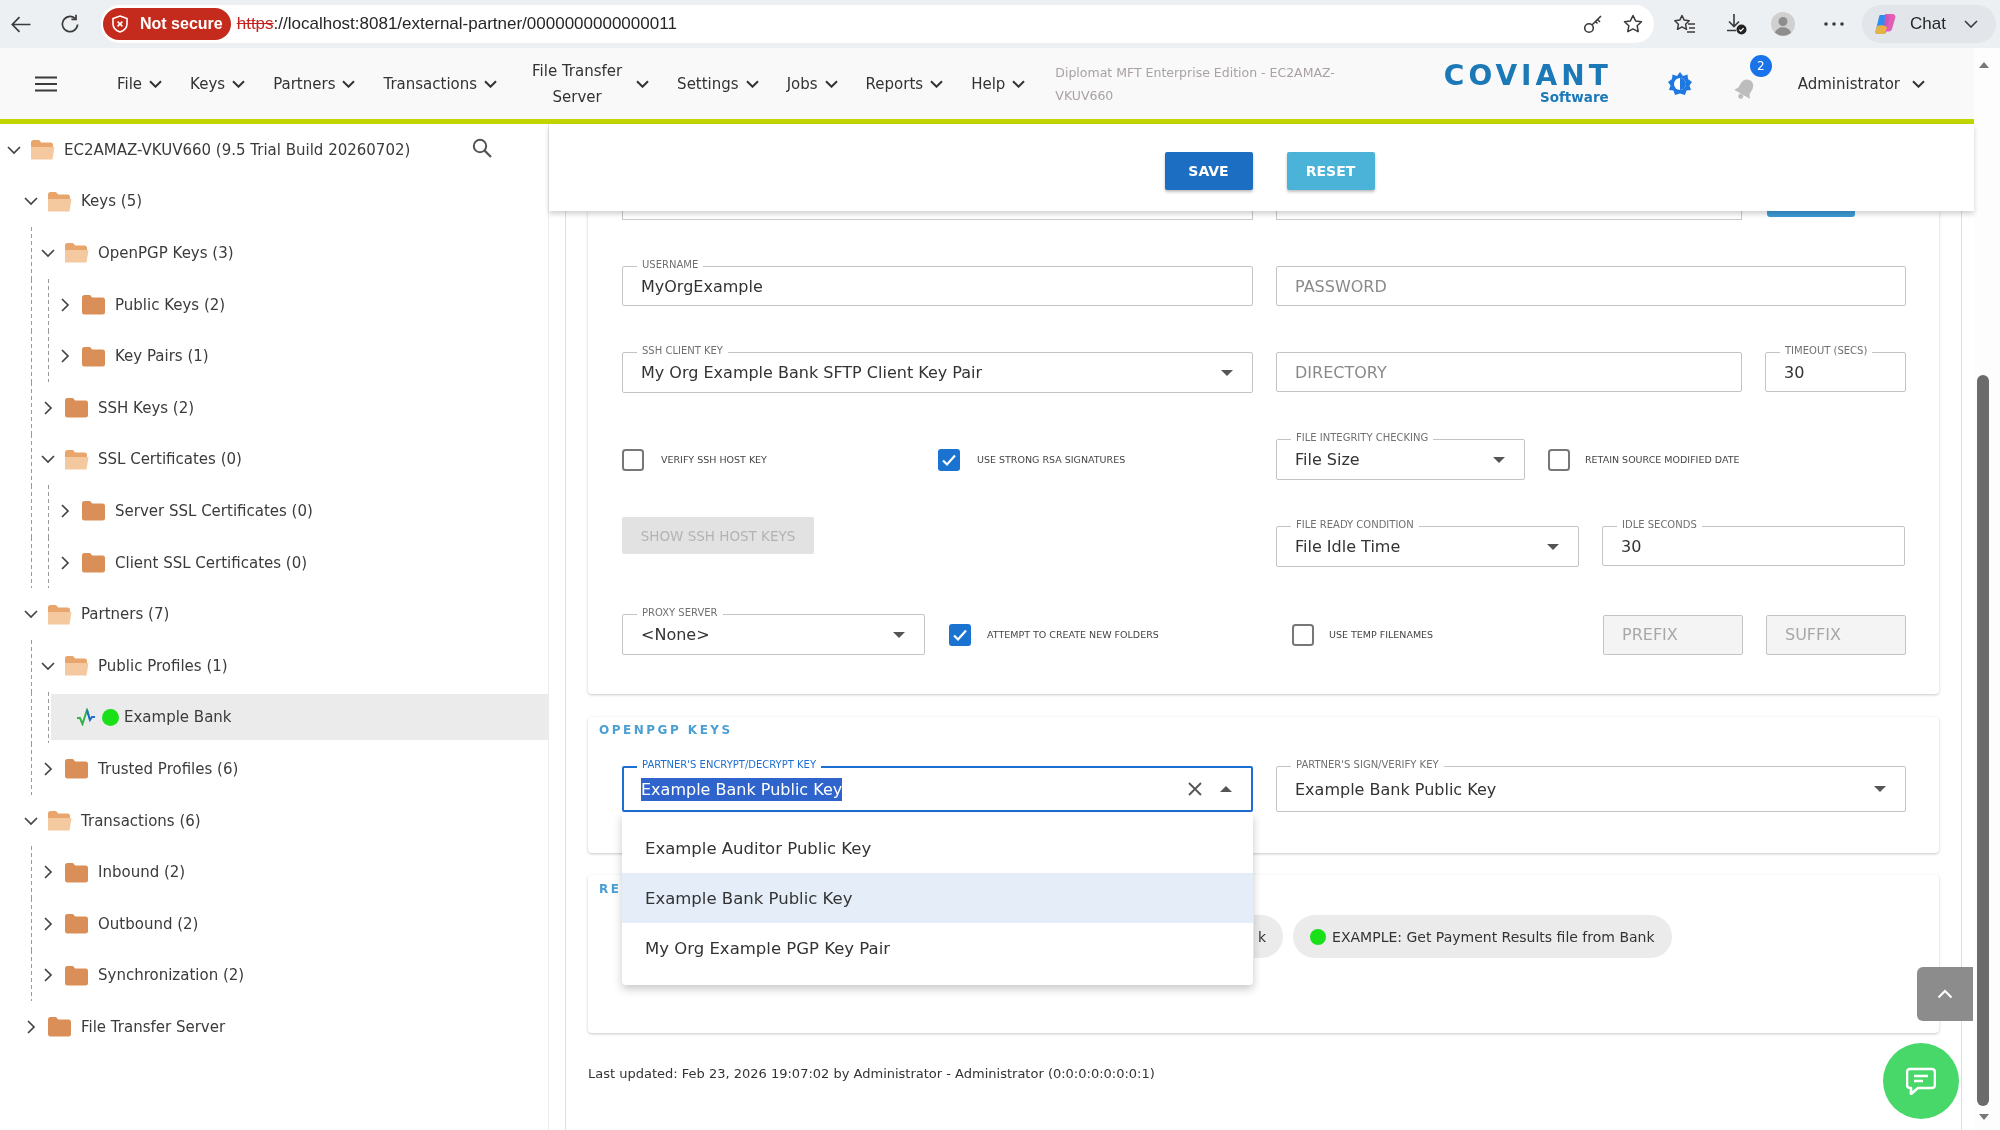 Image resolution: width=2000 pixels, height=1130 pixels. What do you see at coordinates (1367, 765) in the screenshot?
I see `field-label: PARTNER'S SIGN/VERIFY KEY` at bounding box center [1367, 765].